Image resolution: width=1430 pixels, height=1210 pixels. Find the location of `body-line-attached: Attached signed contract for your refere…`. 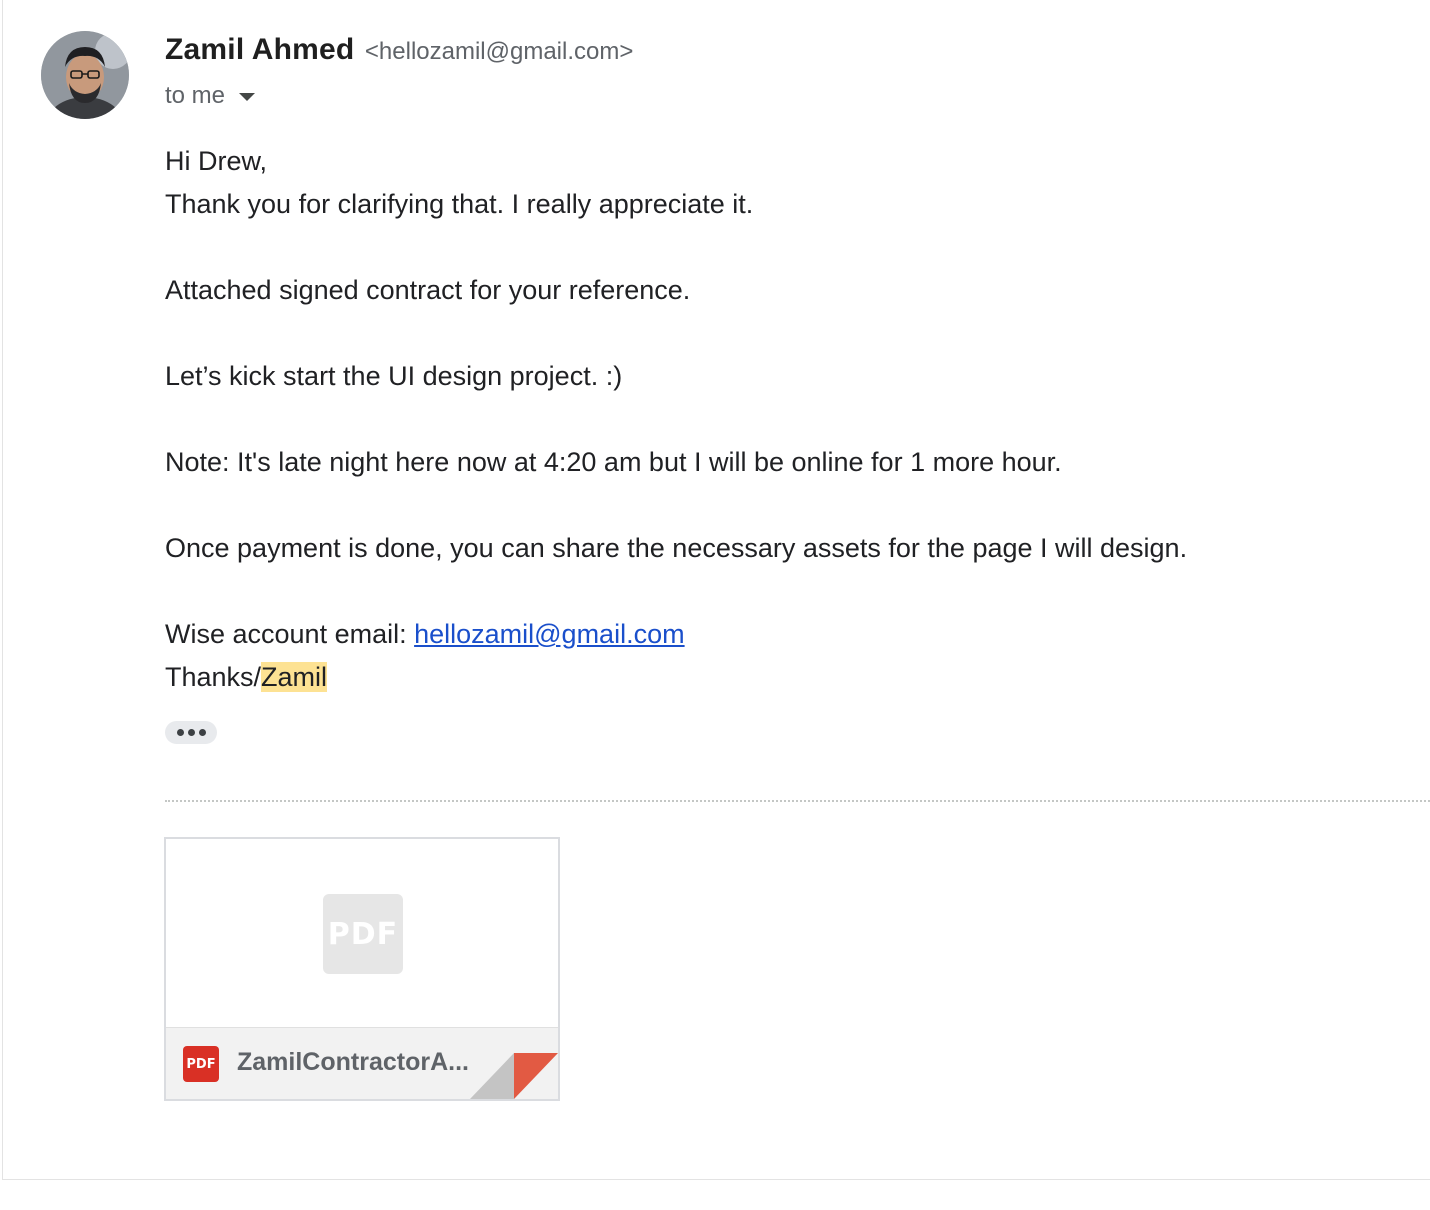

body-line-attached: Attached signed contract for your refere… is located at coordinates (428, 290).